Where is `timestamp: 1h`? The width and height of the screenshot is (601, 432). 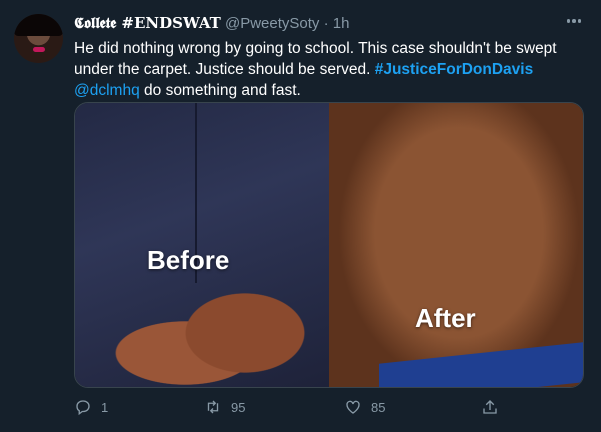 timestamp: 1h is located at coordinates (341, 23).